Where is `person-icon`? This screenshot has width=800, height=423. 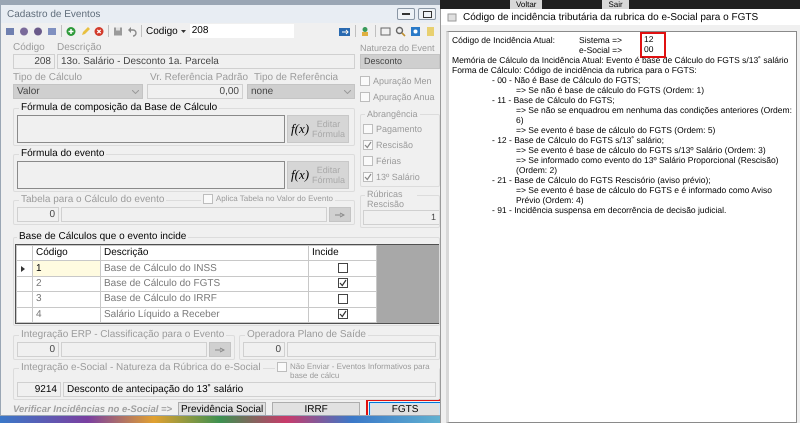
person-icon is located at coordinates (365, 31).